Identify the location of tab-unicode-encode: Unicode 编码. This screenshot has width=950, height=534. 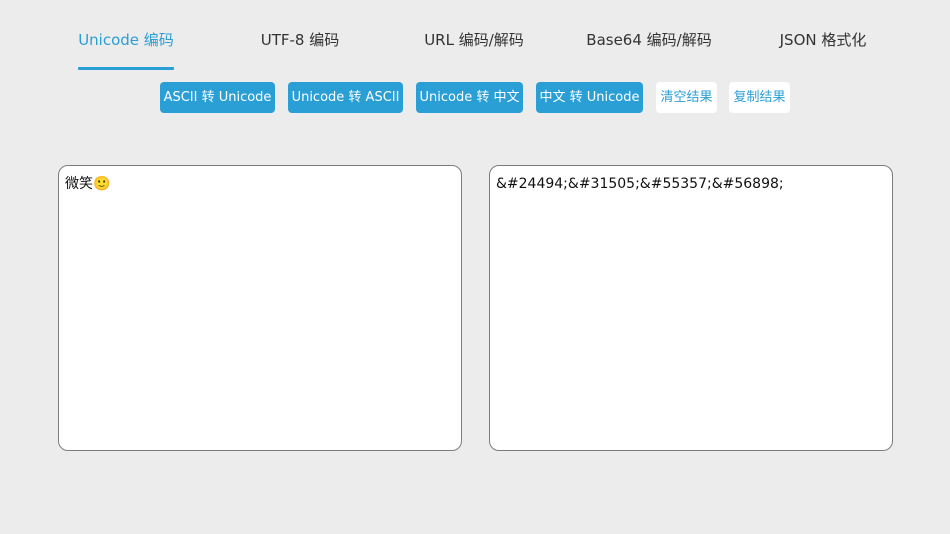
(126, 50).